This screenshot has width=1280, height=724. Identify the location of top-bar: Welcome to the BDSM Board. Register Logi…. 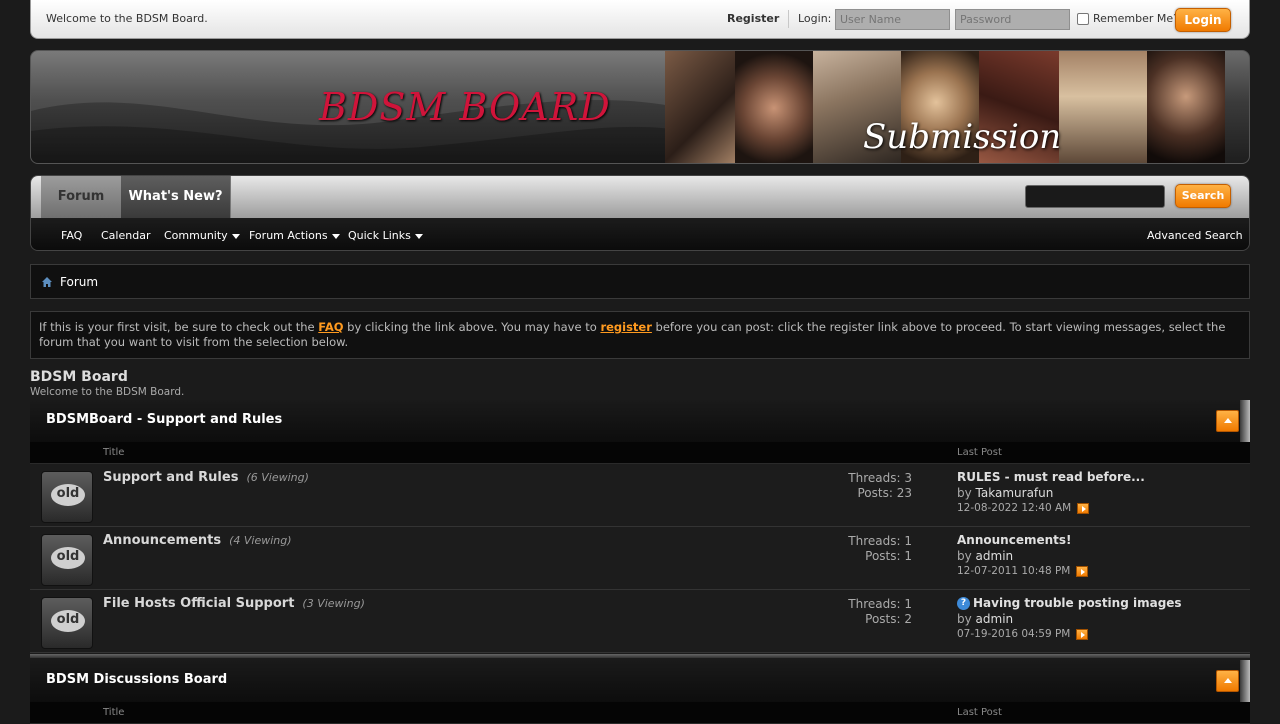
(640, 19).